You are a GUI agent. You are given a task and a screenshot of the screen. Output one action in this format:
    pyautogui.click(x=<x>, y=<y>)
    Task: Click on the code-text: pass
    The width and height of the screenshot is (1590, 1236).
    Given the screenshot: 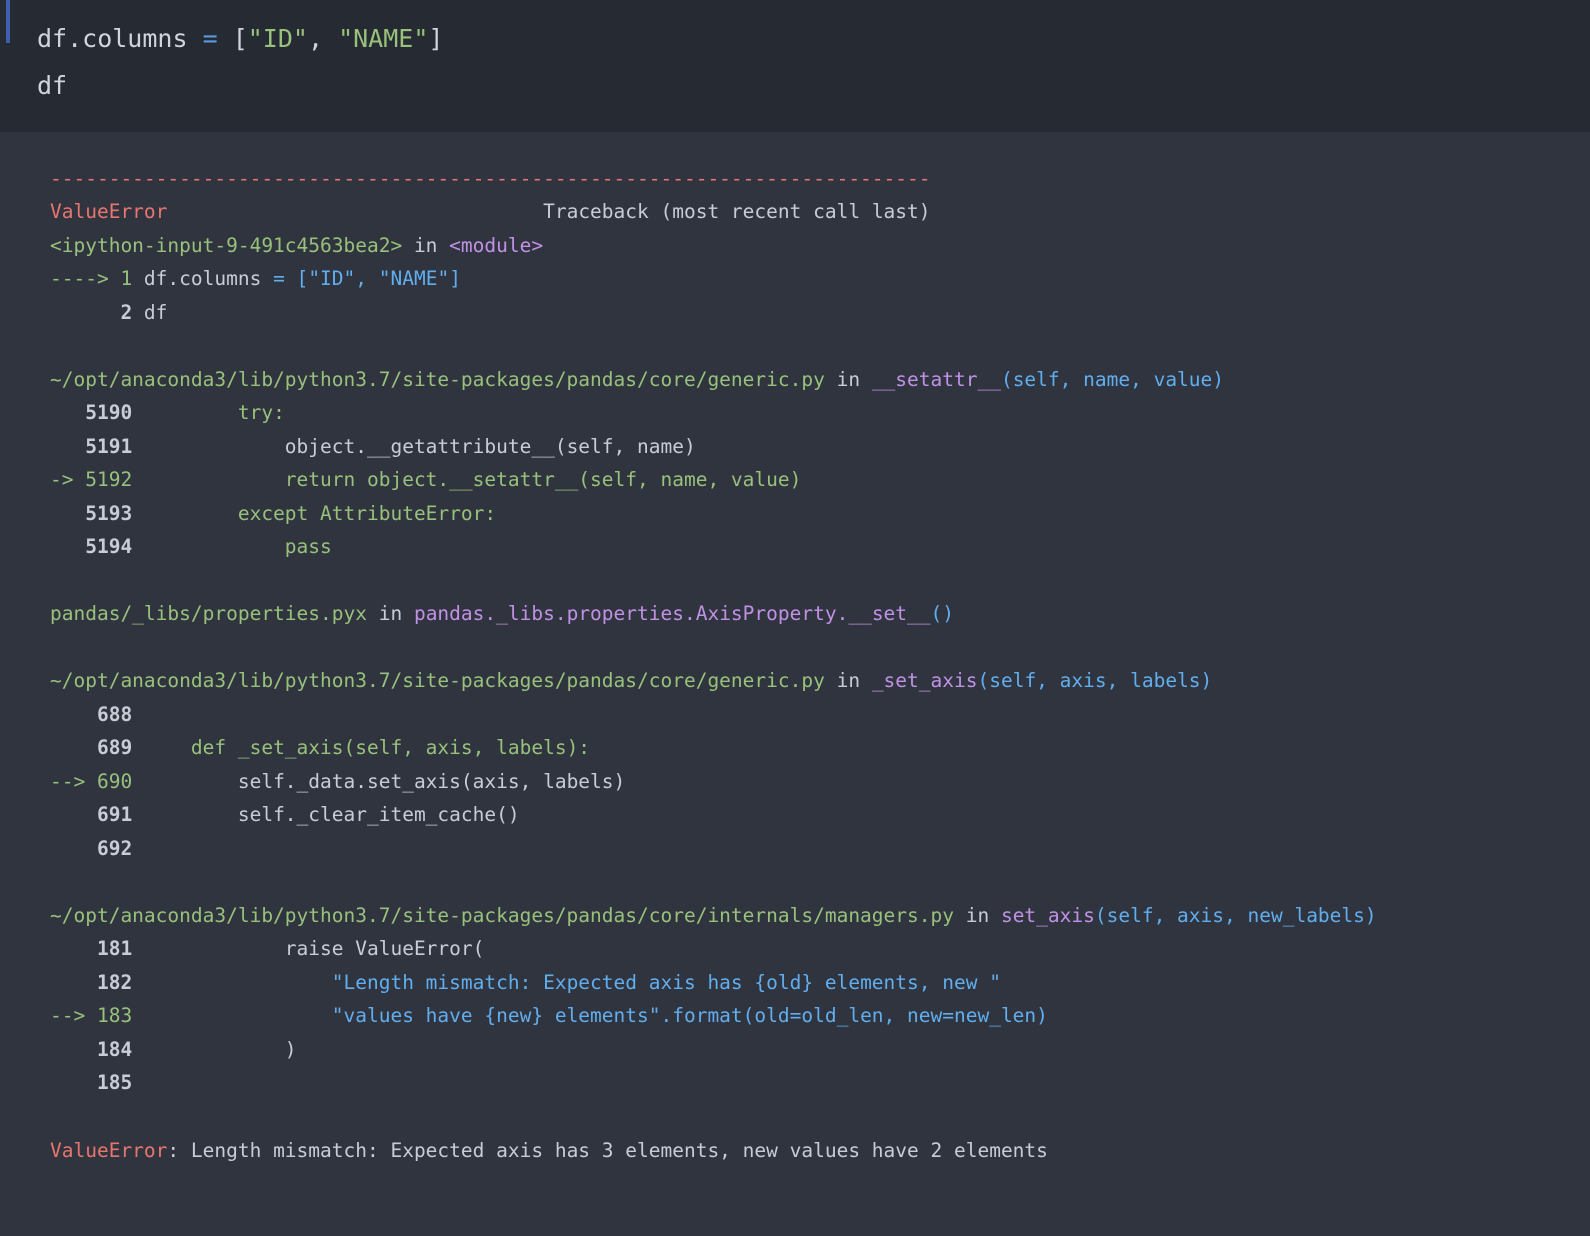 What is the action you would take?
    pyautogui.click(x=232, y=546)
    